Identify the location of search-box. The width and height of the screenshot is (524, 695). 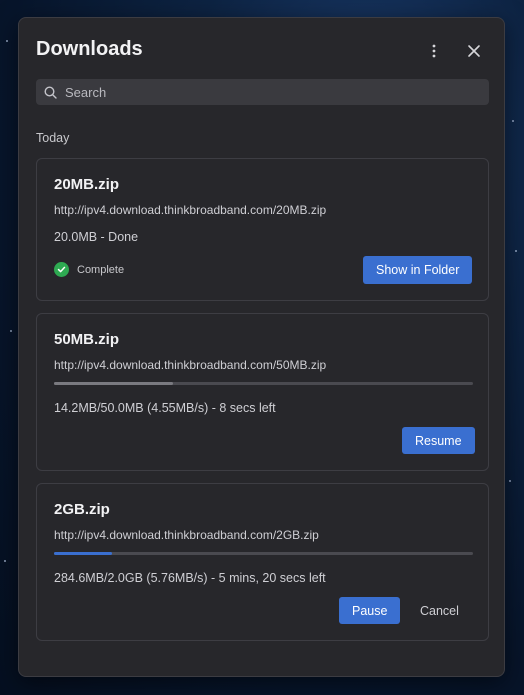
(262, 92).